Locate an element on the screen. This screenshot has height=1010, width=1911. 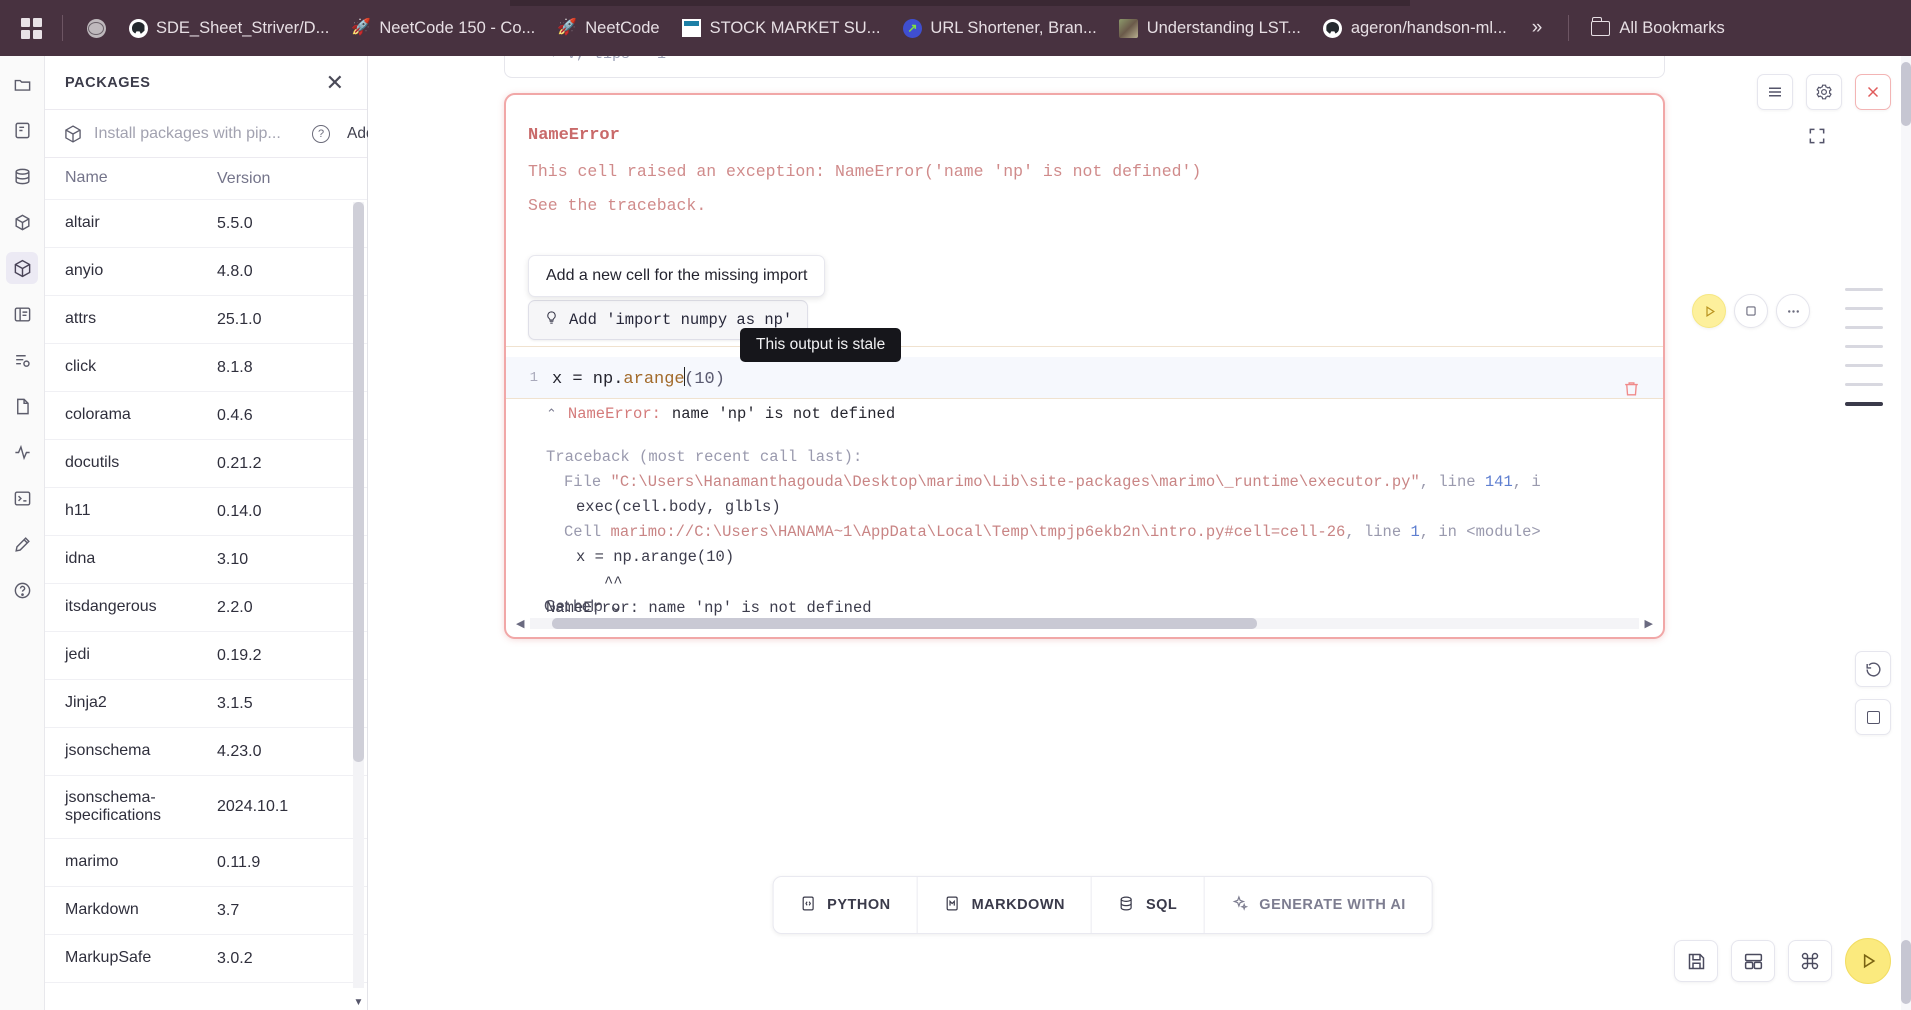
package-name: attrs is located at coordinates (81, 319).